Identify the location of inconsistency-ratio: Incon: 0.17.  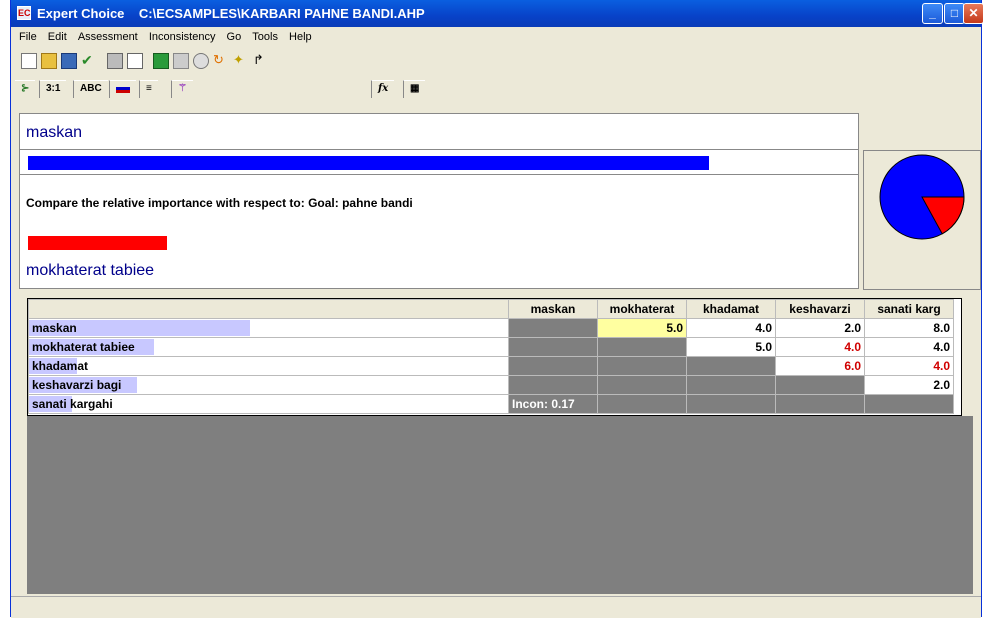
(553, 404).